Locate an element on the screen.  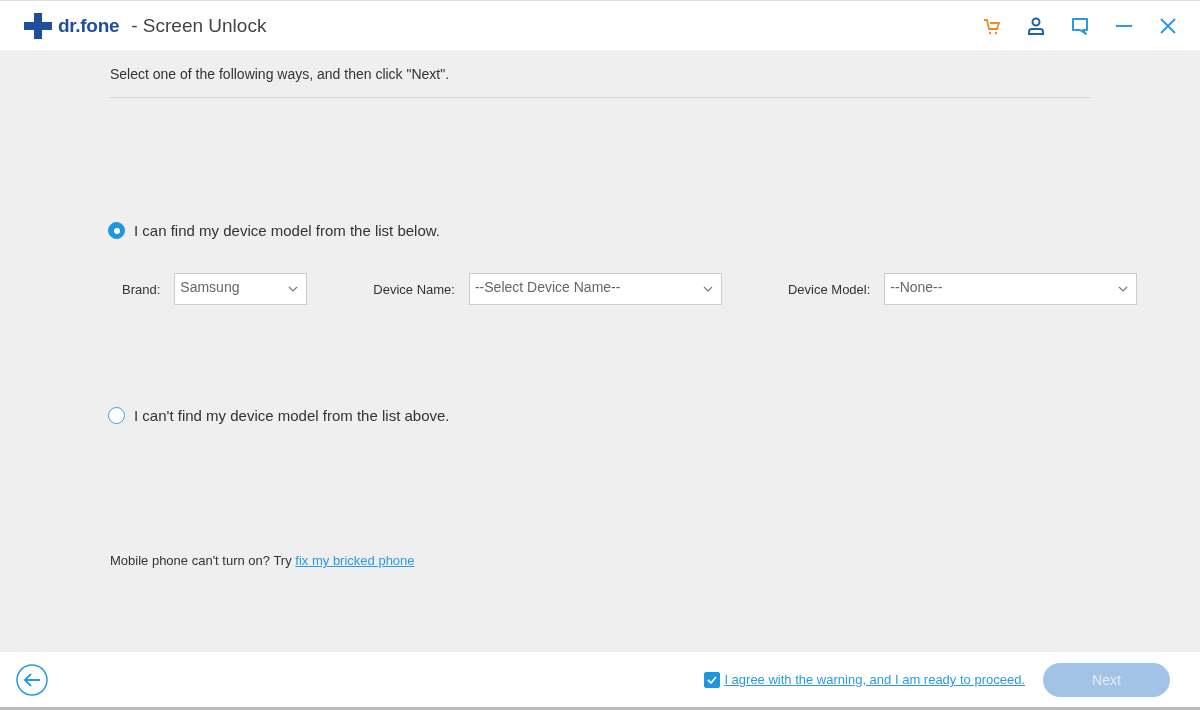
dropdown: --None-- is located at coordinates (1011, 289).